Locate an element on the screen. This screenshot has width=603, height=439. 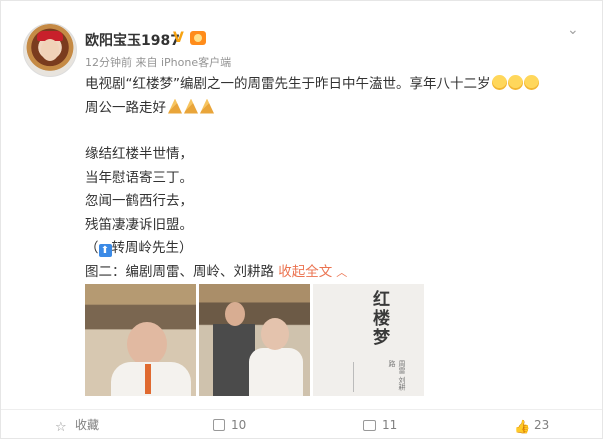
post-line-2: 周公一路走好 is located at coordinates (335, 109).